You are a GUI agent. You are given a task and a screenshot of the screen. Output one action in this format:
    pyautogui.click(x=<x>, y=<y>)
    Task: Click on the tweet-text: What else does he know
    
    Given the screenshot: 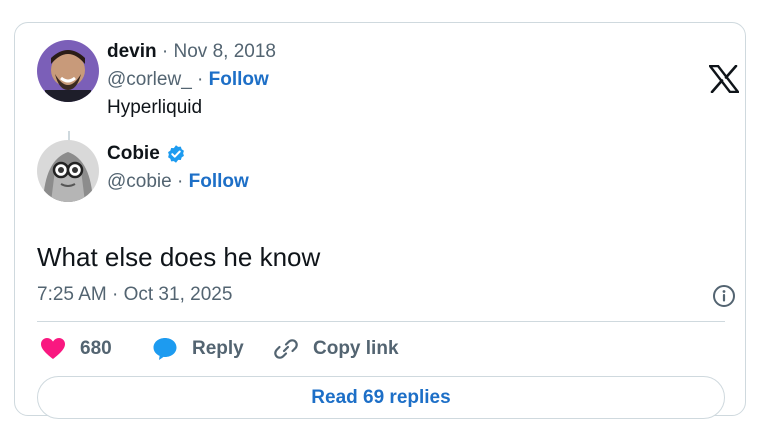 What is the action you would take?
    pyautogui.click(x=179, y=257)
    